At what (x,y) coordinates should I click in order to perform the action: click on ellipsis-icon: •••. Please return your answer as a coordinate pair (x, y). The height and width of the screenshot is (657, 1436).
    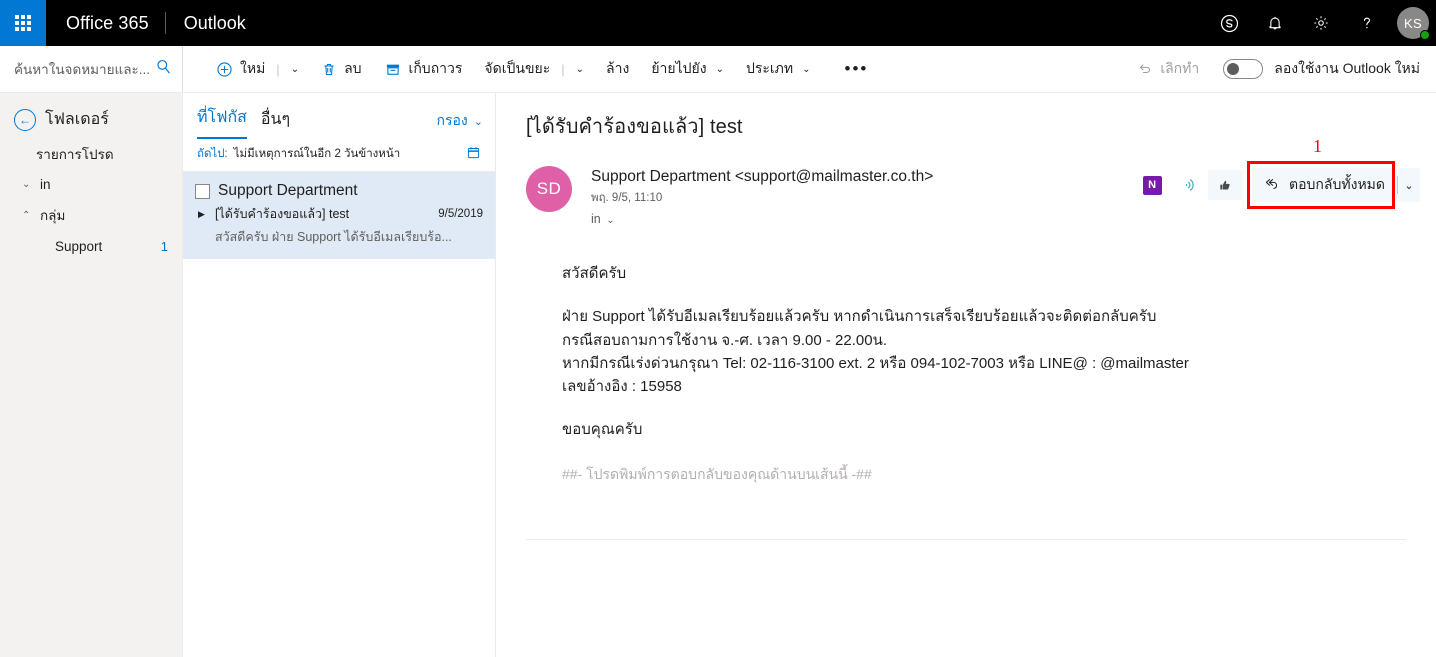
    Looking at the image, I should click on (856, 68).